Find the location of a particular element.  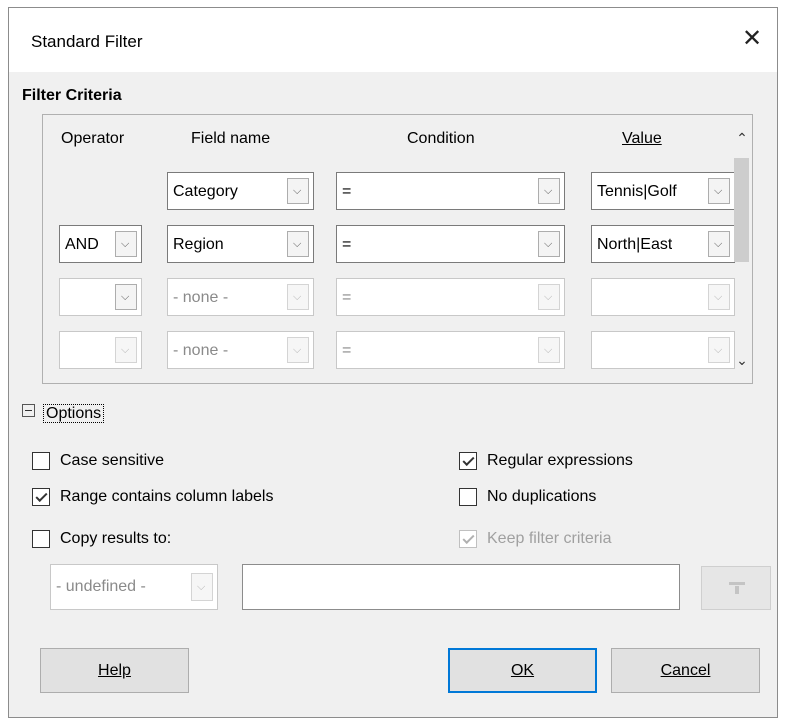

operator-select-row-3: ⌵ is located at coordinates (100, 297).